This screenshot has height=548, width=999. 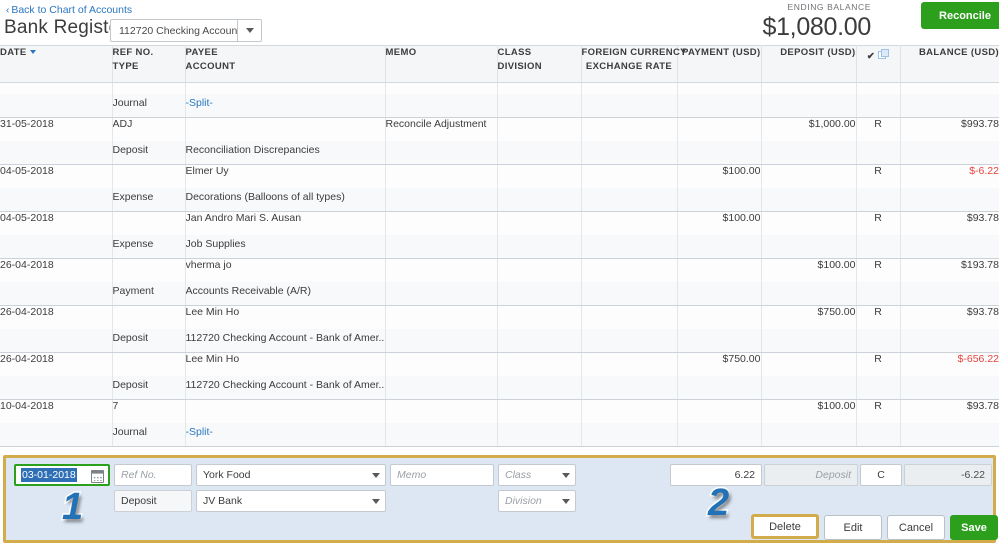 What do you see at coordinates (949, 411) in the screenshot?
I see `balance-cell: $93.78` at bounding box center [949, 411].